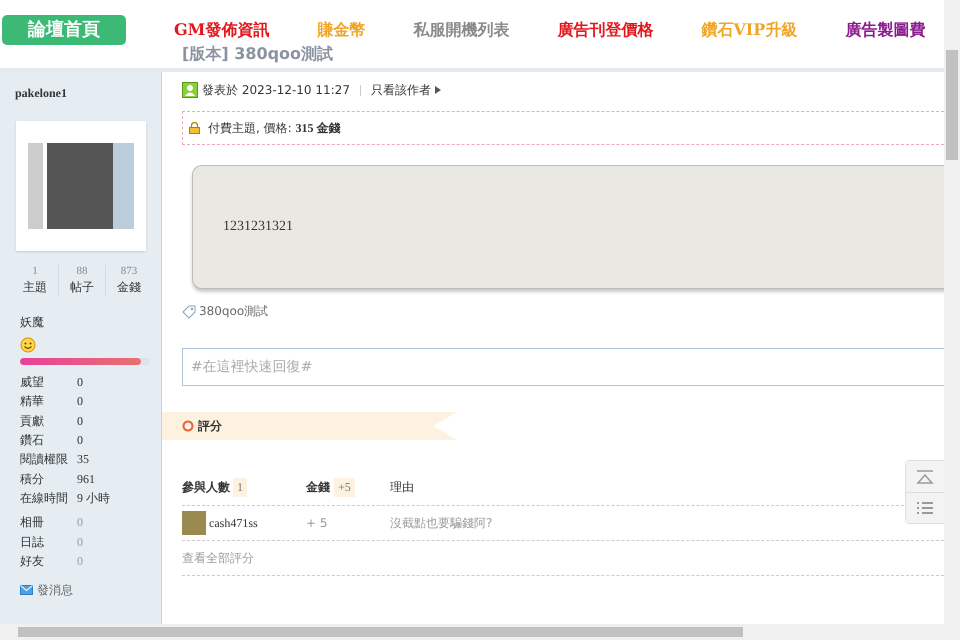 Image resolution: width=960 pixels, height=640 pixels. Describe the element at coordinates (82, 287) in the screenshot. I see `stat-label: 帖子` at that location.